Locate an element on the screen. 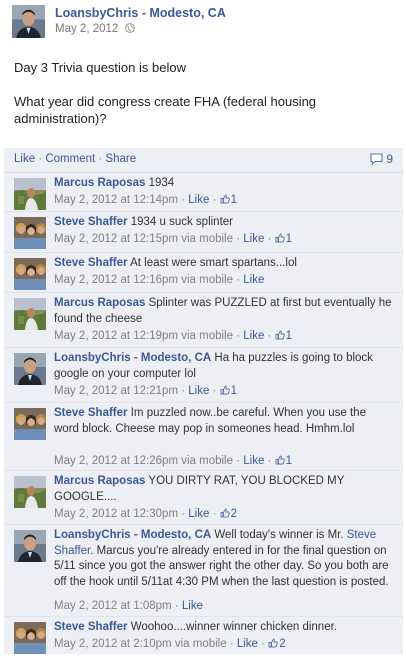 Image resolution: width=406 pixels, height=658 pixels. post-author: LoansbyChris - Modesto, CA is located at coordinates (140, 13).